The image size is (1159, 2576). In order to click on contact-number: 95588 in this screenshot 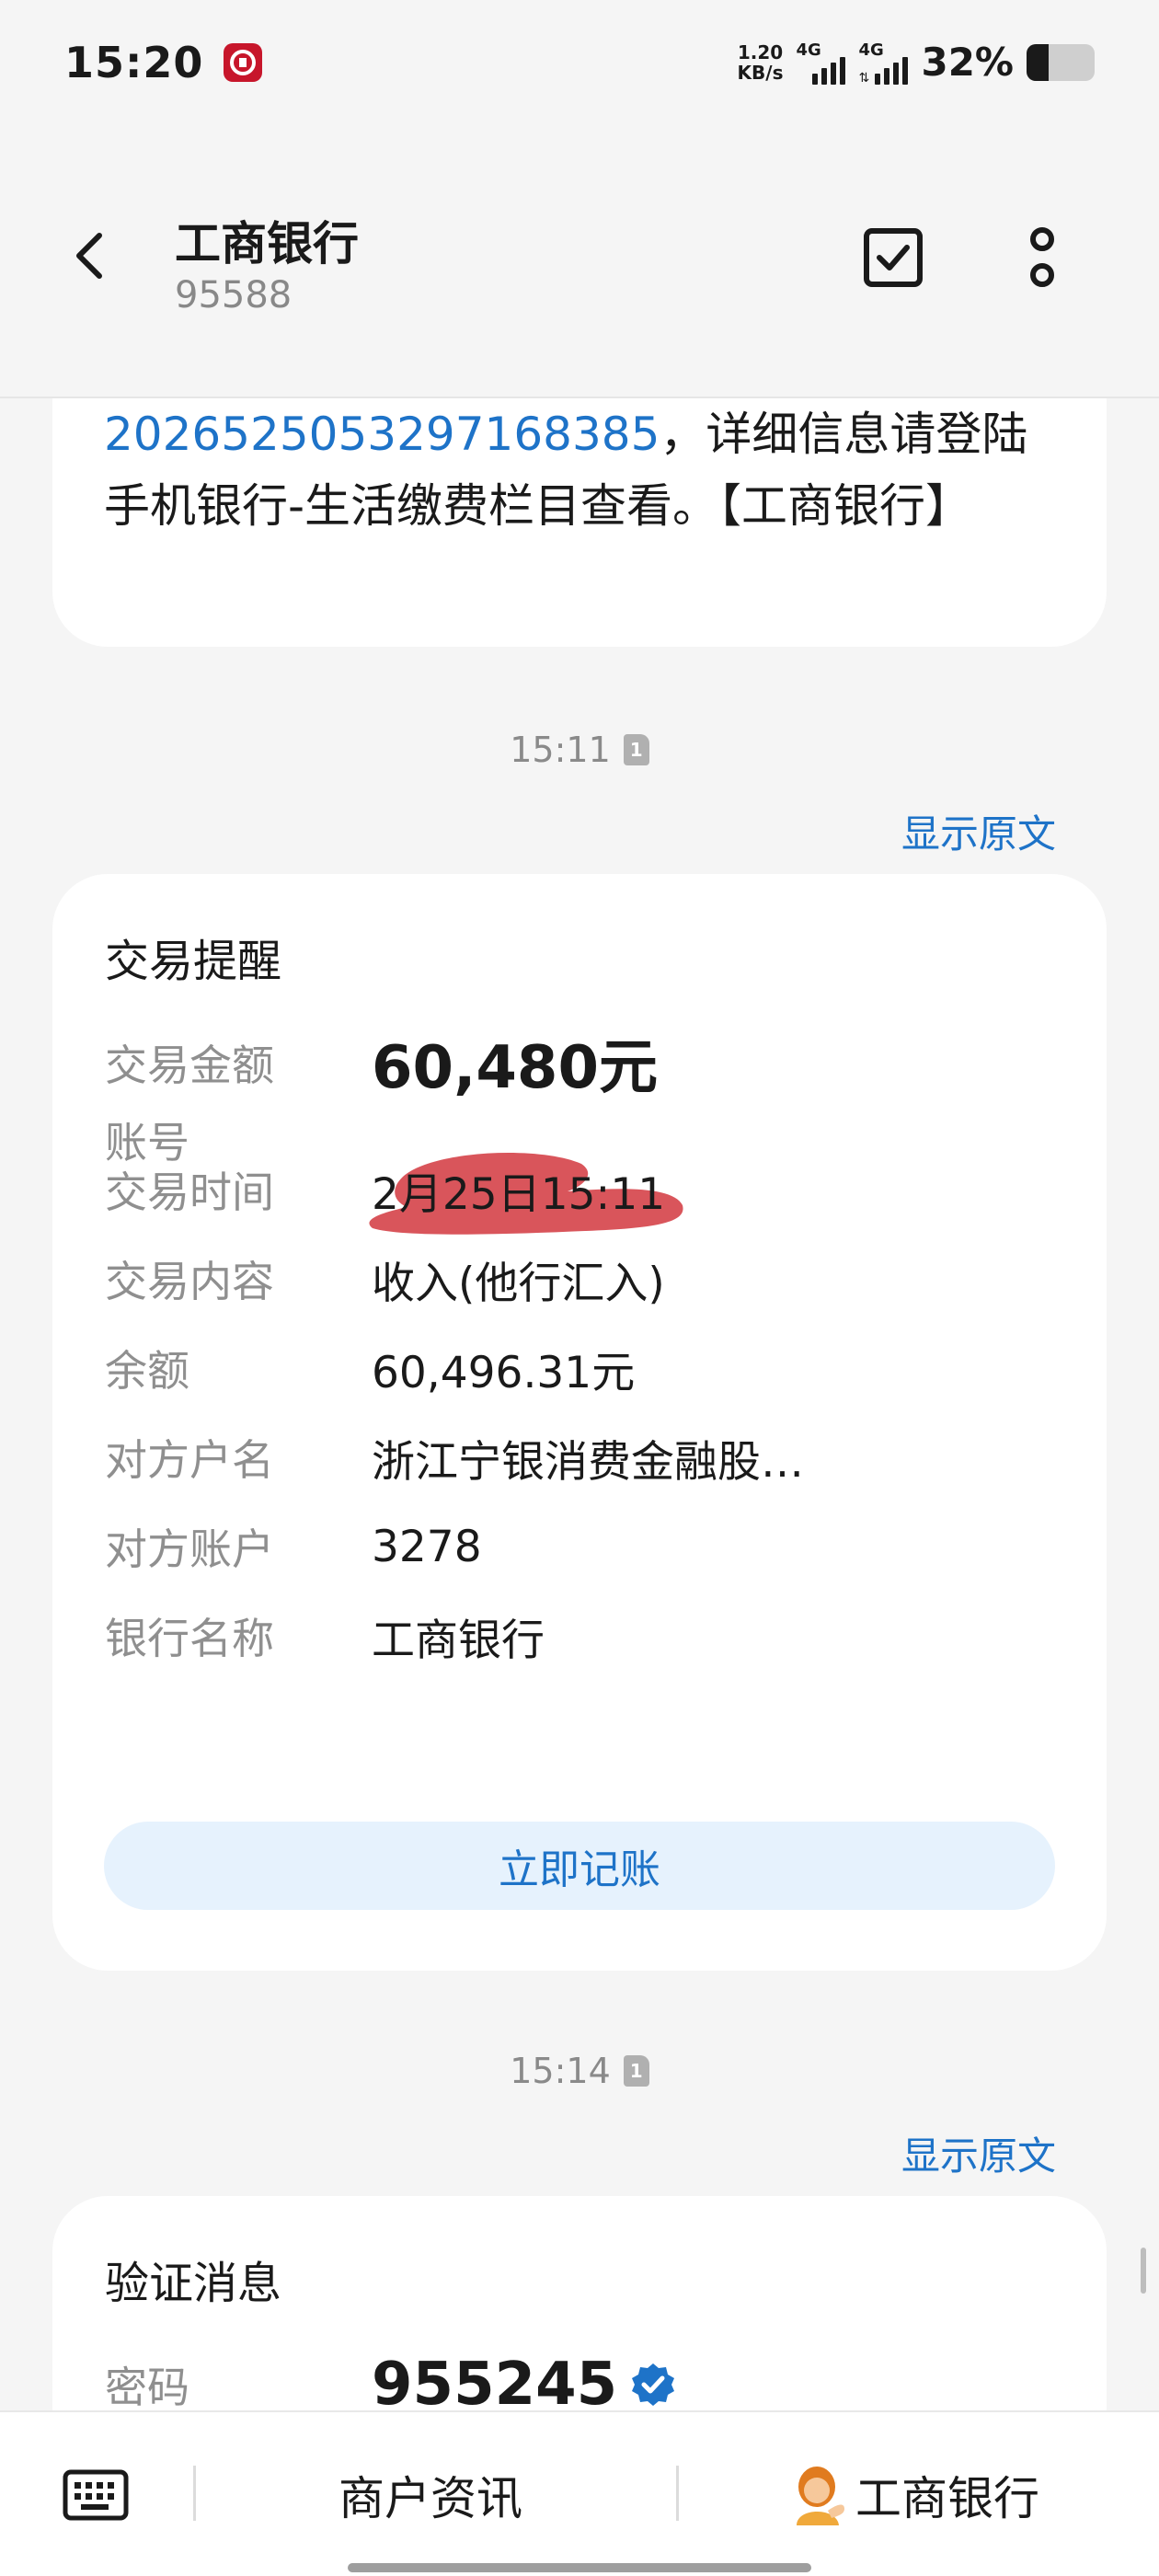, I will do `click(234, 295)`.